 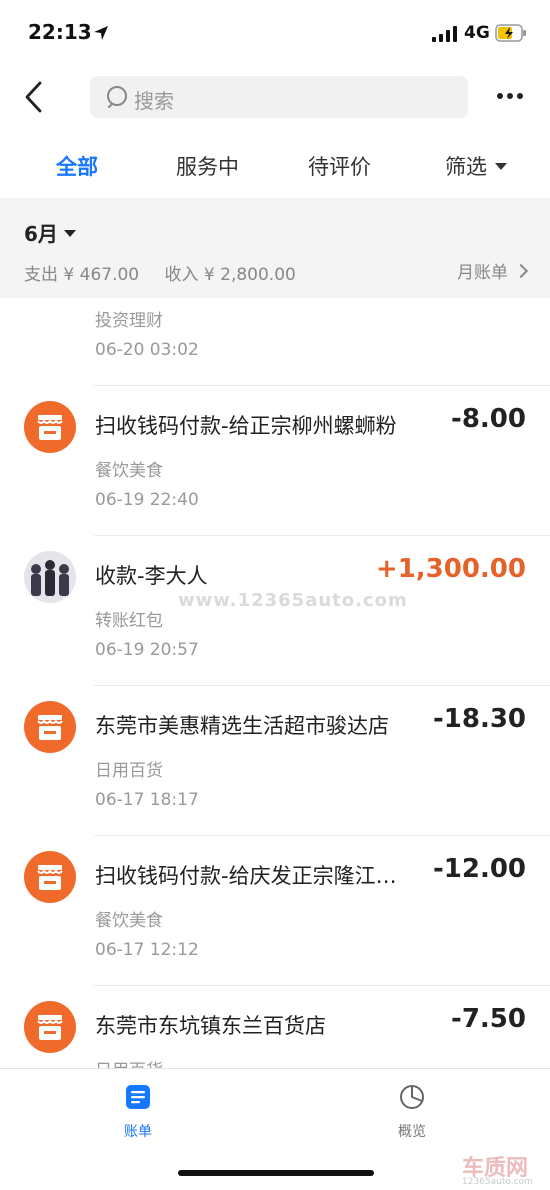 I want to click on user-avatar-wrap, so click(x=50, y=577).